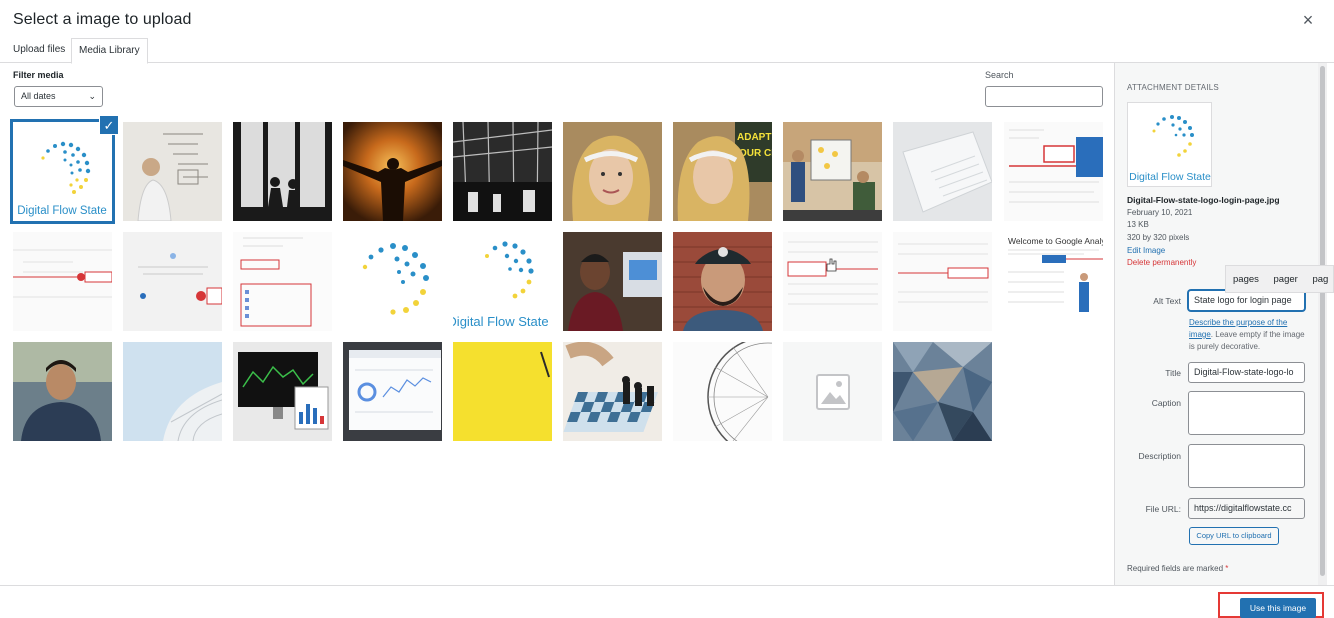  Describe the element at coordinates (1322, 321) in the screenshot. I see `sidebar-scroll-thumb` at that location.